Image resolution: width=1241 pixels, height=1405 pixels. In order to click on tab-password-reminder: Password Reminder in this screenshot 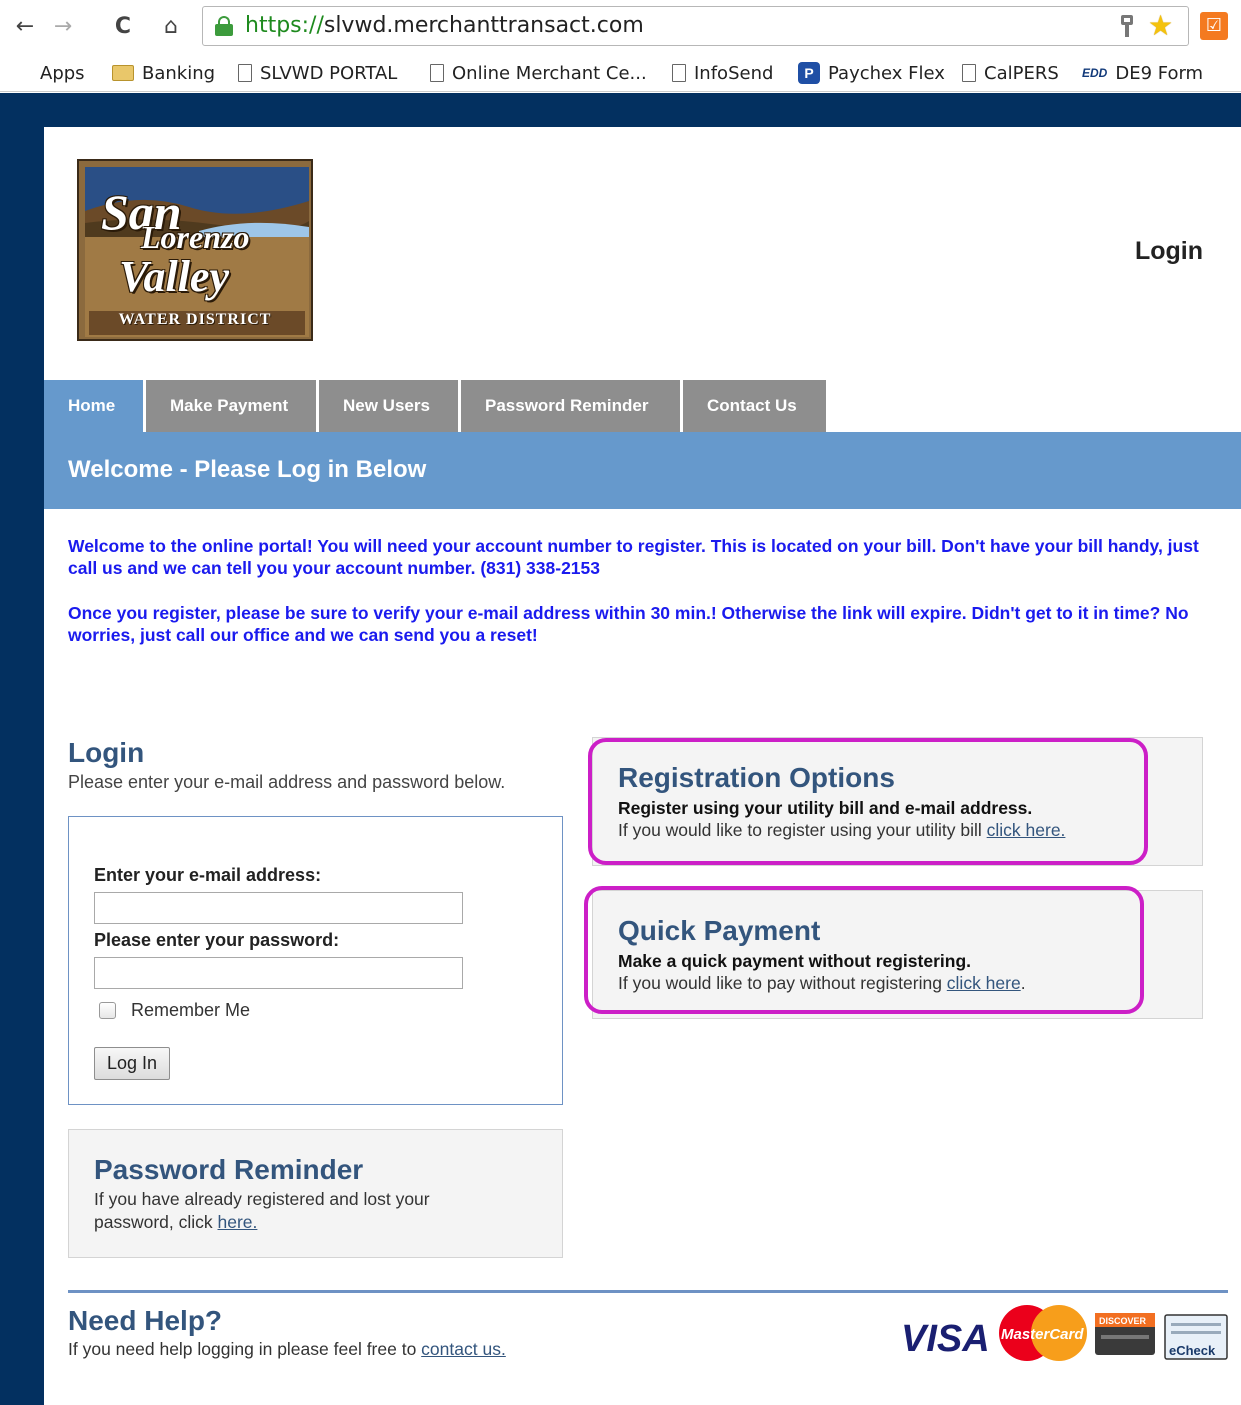, I will do `click(570, 406)`.